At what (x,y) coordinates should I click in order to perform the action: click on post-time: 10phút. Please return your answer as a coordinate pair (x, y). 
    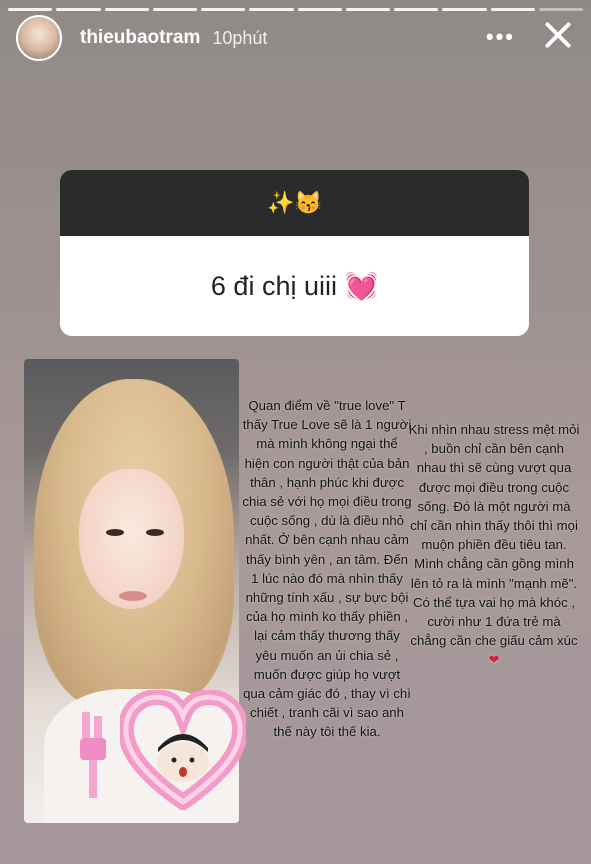
    Looking at the image, I should click on (240, 37).